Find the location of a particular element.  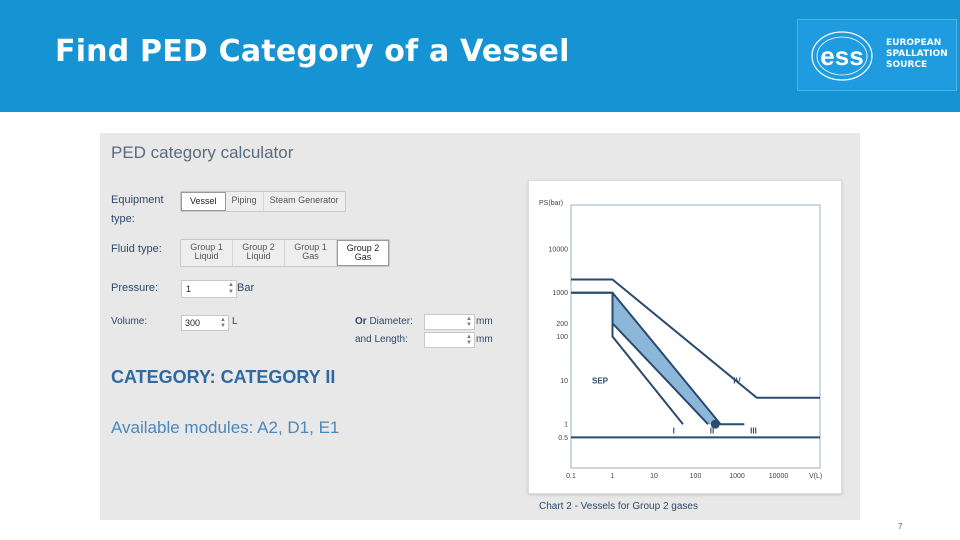

y-tick-label: 1000 is located at coordinates (560, 293).